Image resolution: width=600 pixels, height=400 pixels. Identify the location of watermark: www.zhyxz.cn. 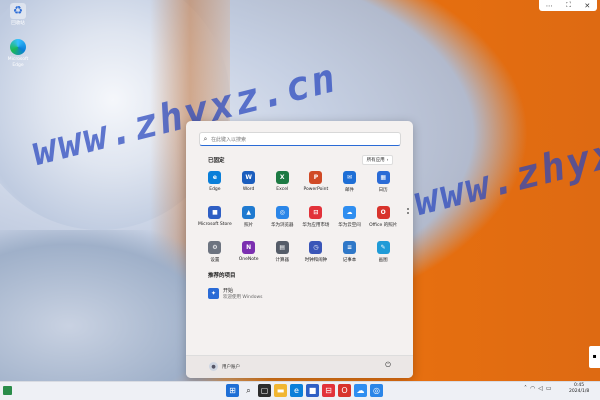
(504, 165).